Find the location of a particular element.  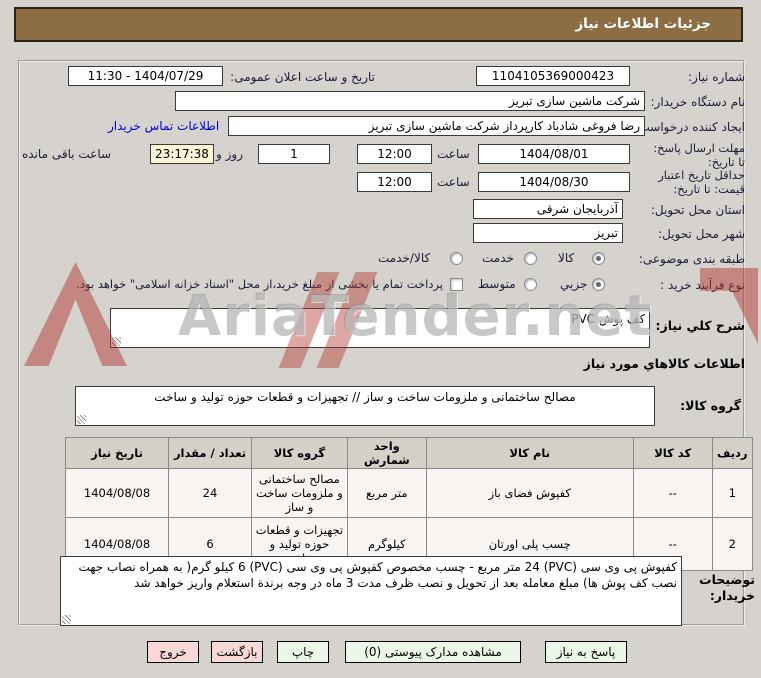

col-quantity: تعداد / مقدار is located at coordinates (210, 453).